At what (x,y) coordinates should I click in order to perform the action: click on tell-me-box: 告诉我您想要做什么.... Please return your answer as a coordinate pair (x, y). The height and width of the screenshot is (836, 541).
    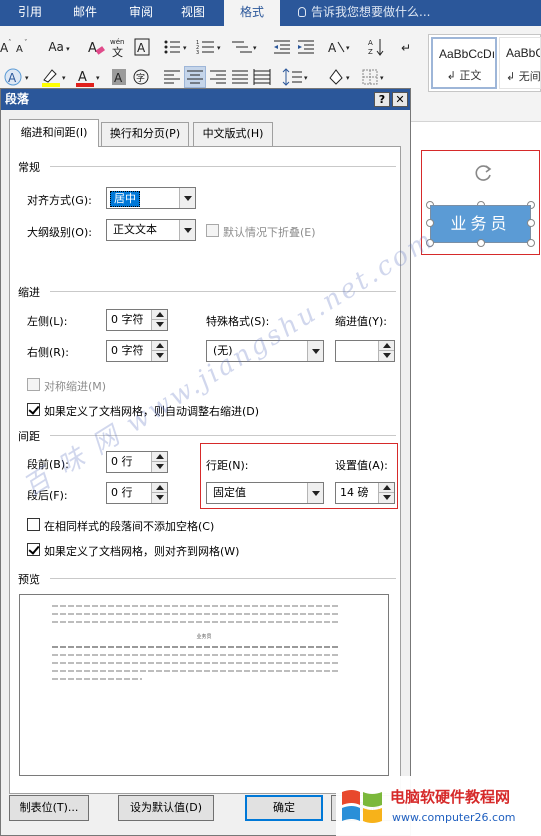
    Looking at the image, I should click on (364, 12).